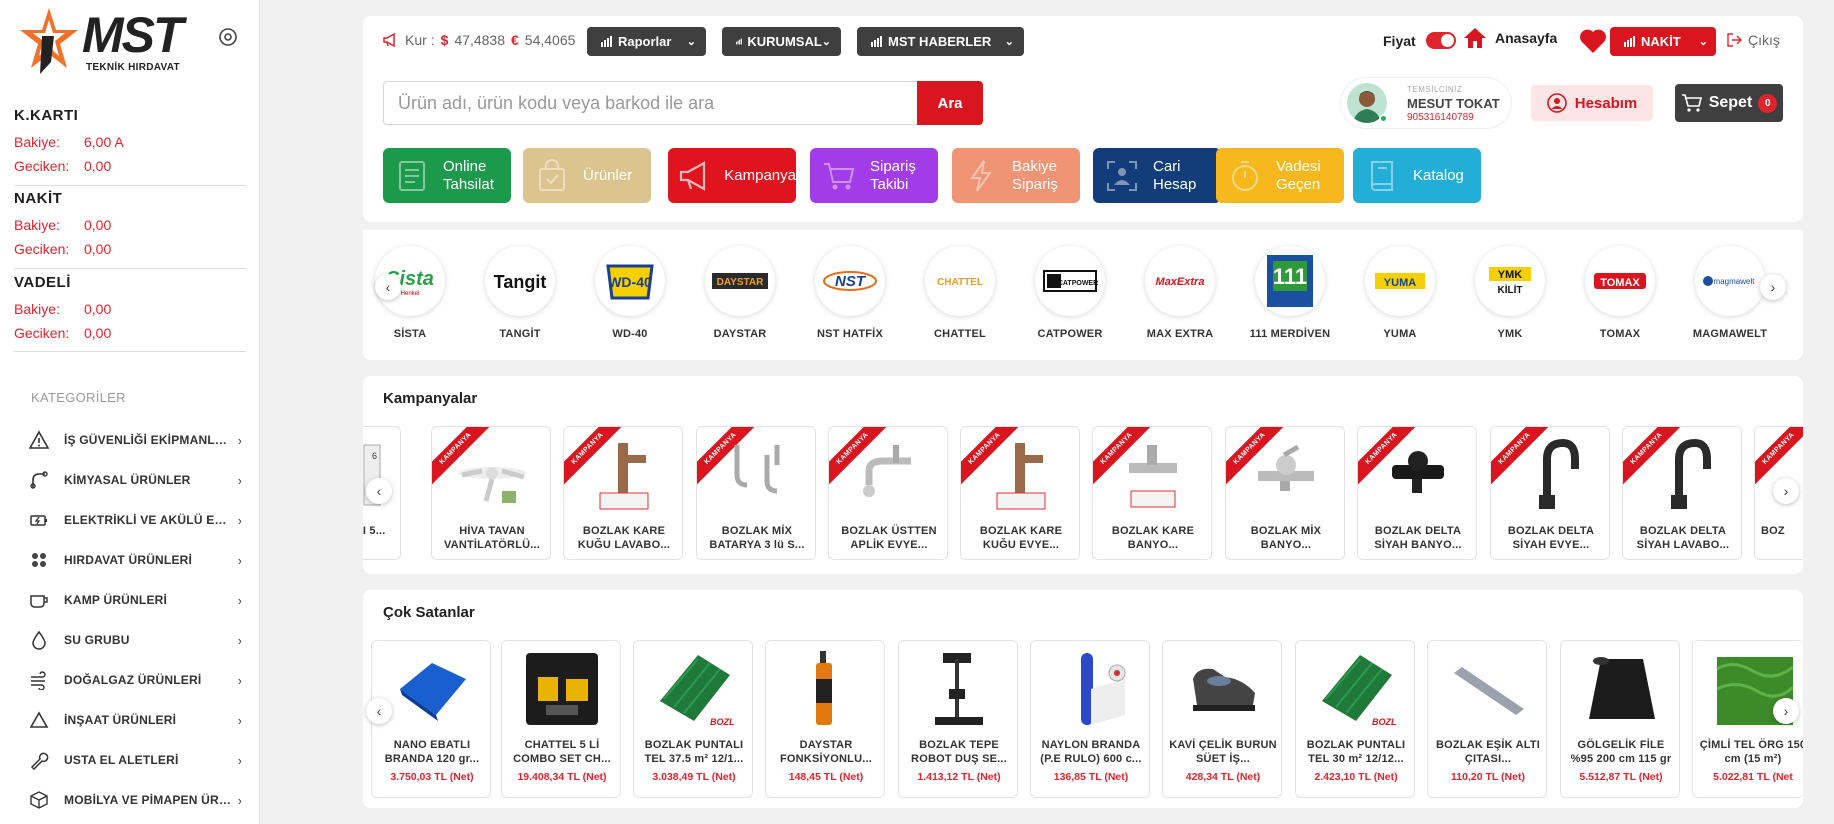  Describe the element at coordinates (135, 440) in the screenshot. I see `category-item-is-guvenligi: İŞ GÜVENLİĞİ EKİPMANLARI ›` at that location.